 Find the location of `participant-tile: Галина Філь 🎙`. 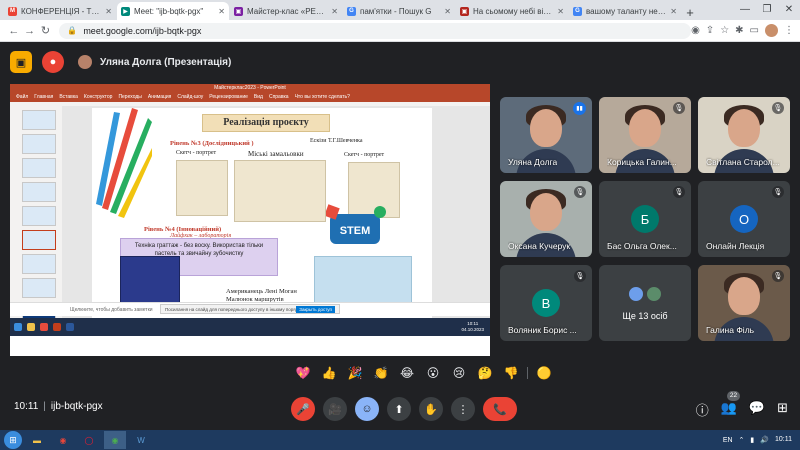

participant-tile: Галина Філь 🎙 is located at coordinates (744, 303).